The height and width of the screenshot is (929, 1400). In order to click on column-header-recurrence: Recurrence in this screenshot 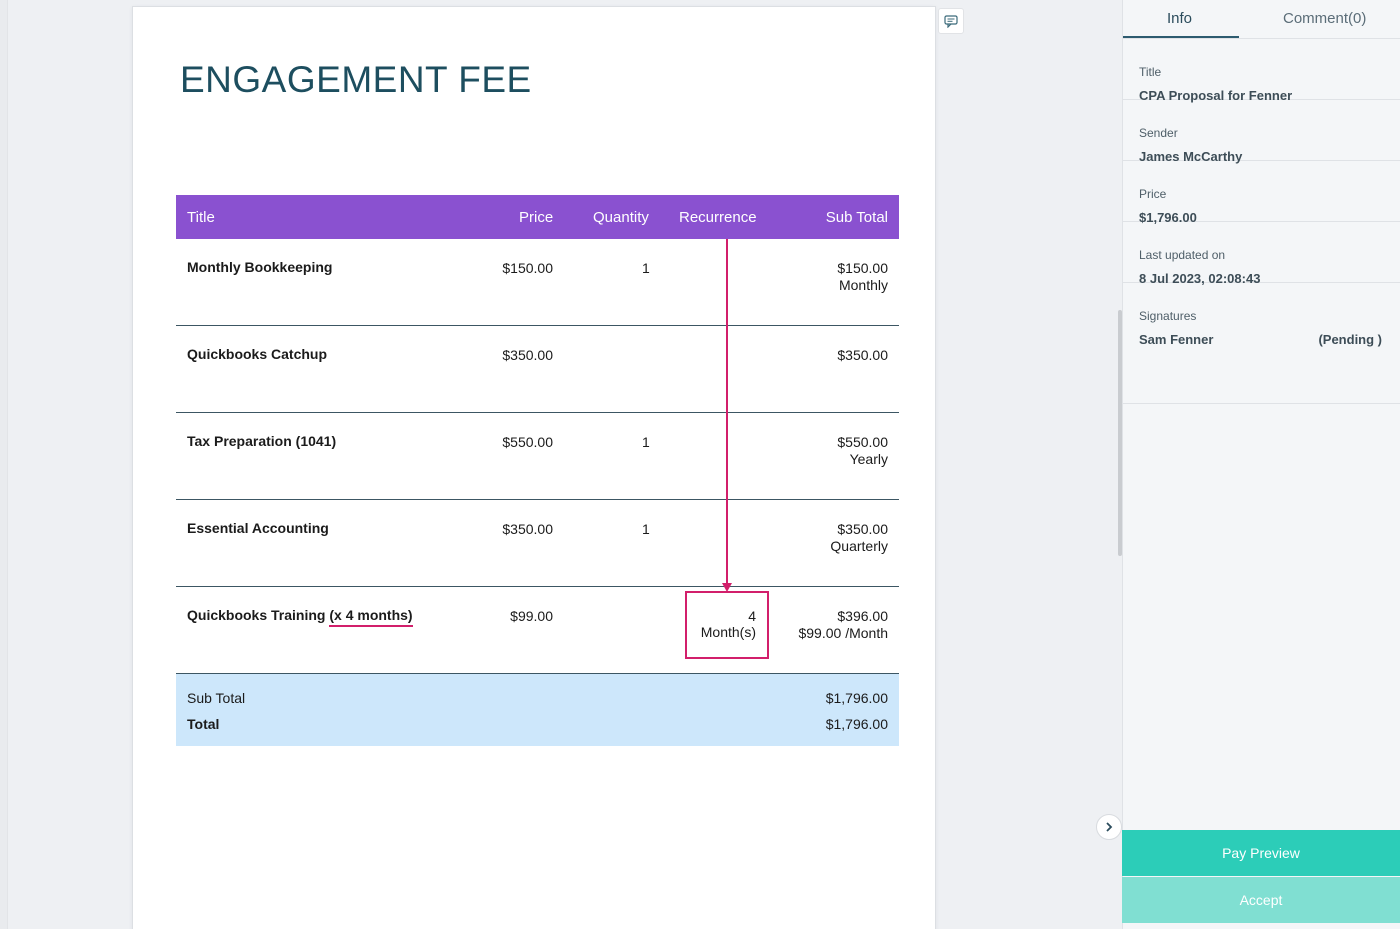, I will do `click(718, 217)`.